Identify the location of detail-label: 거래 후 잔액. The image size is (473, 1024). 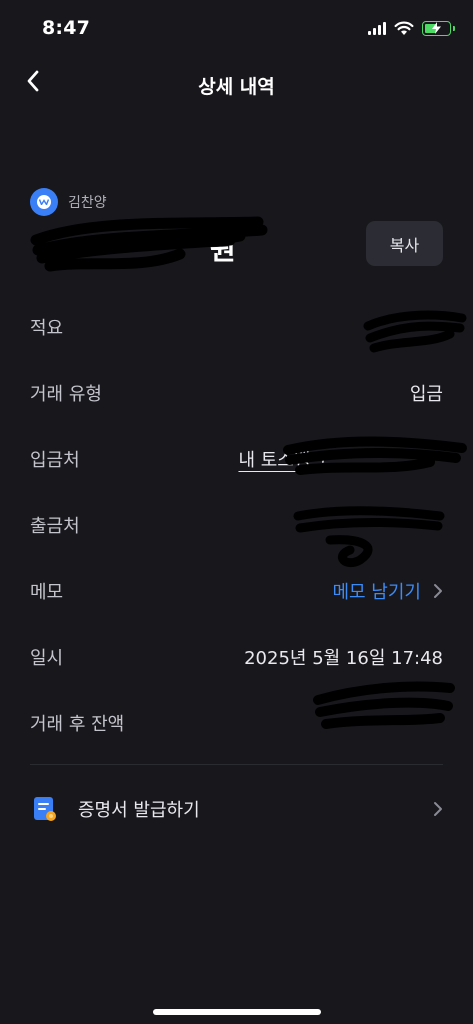
(77, 724).